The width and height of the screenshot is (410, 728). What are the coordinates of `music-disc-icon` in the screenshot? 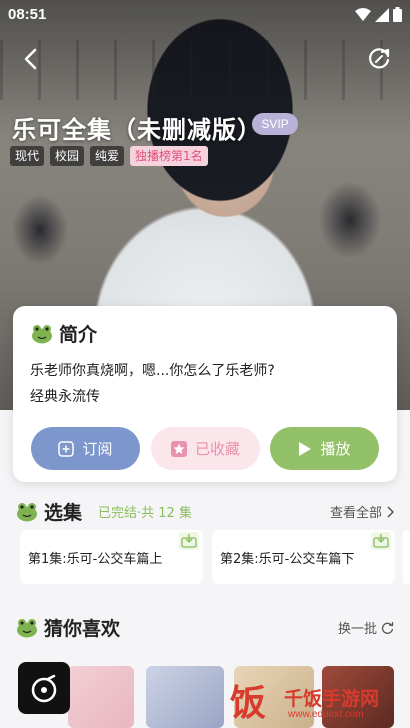 It's located at (44, 688).